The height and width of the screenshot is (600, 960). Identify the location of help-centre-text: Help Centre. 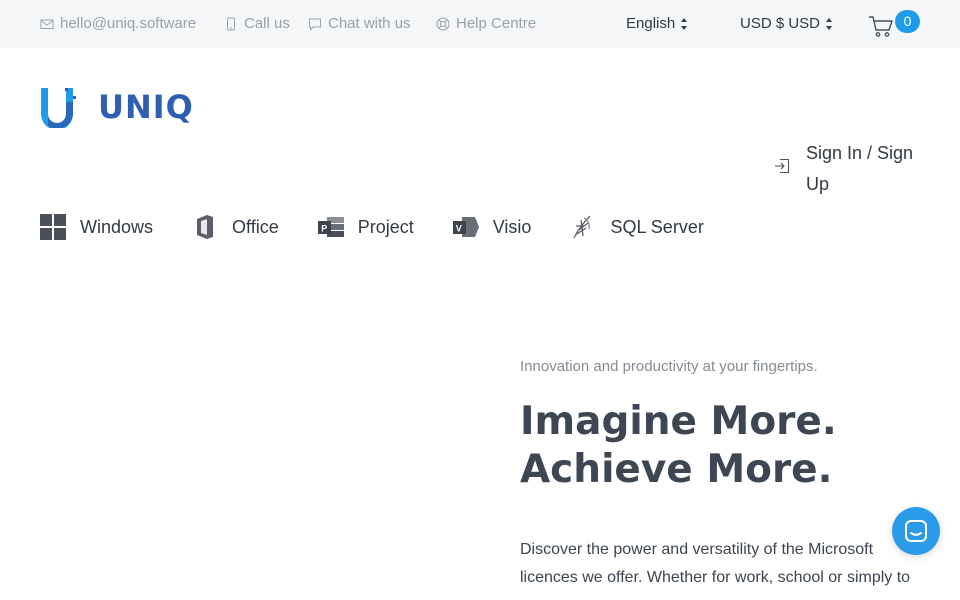
(496, 23).